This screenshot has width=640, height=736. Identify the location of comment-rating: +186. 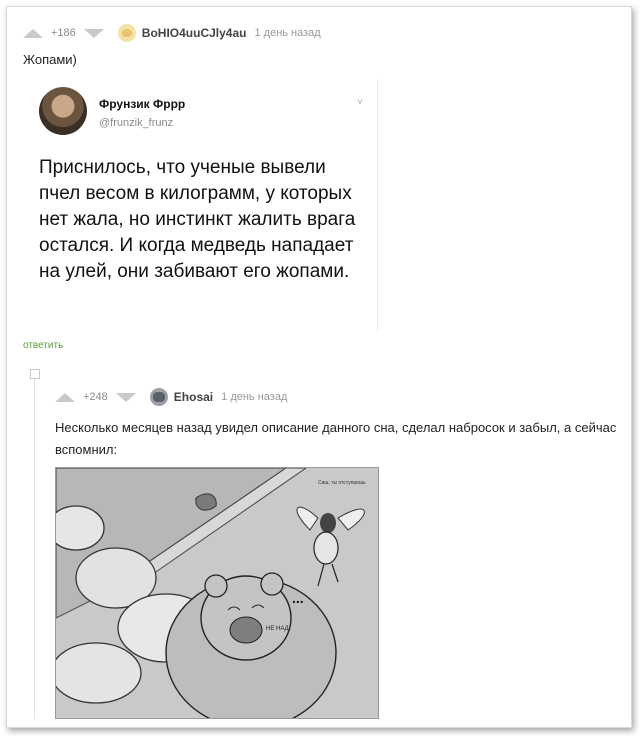
(63, 33).